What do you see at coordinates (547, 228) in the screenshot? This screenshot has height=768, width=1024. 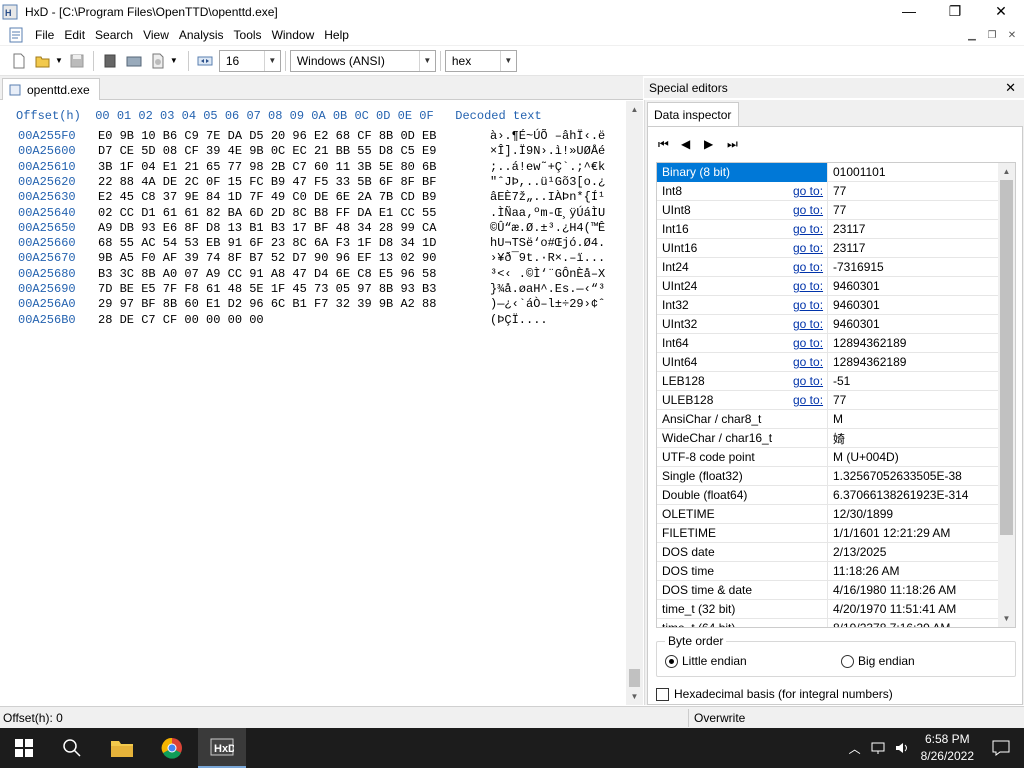 I see `hex-row-decoded-text: ©Û“æ.Ø.±³.¿H4(™Ê` at bounding box center [547, 228].